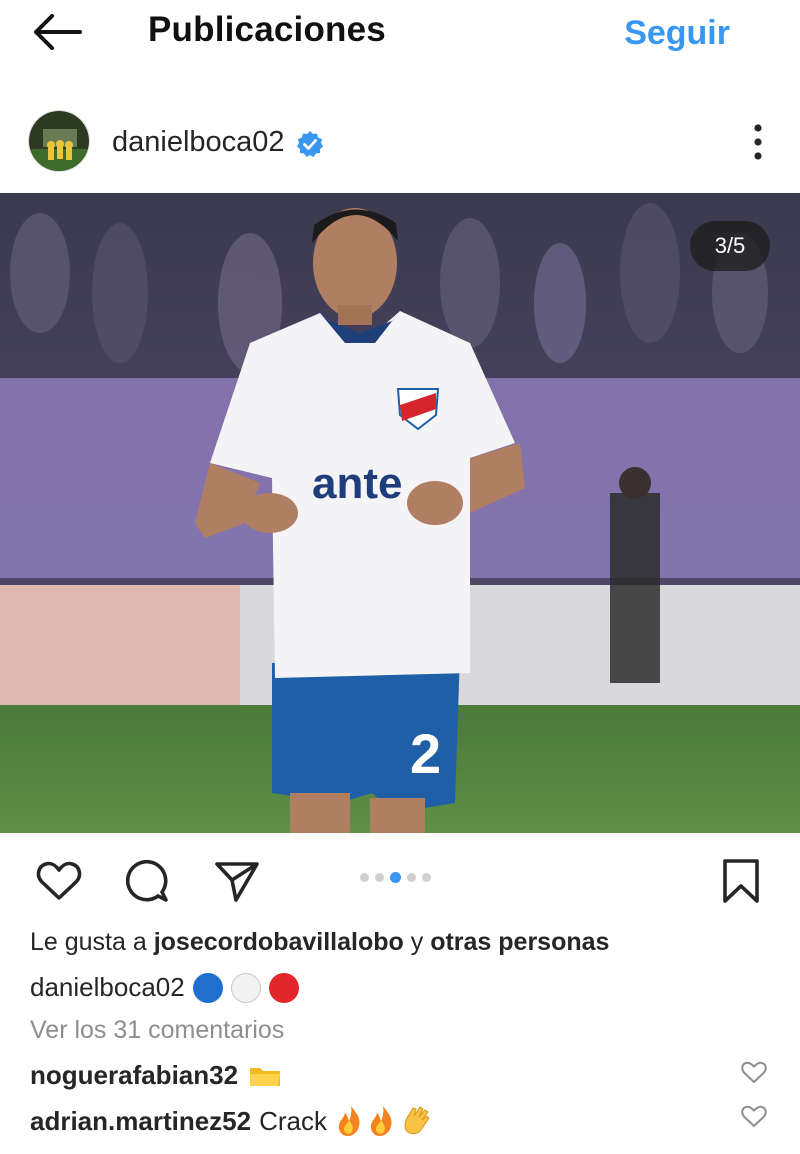 The width and height of the screenshot is (800, 1154). What do you see at coordinates (140, 1121) in the screenshot?
I see `comment-username: adrian.martinez52` at bounding box center [140, 1121].